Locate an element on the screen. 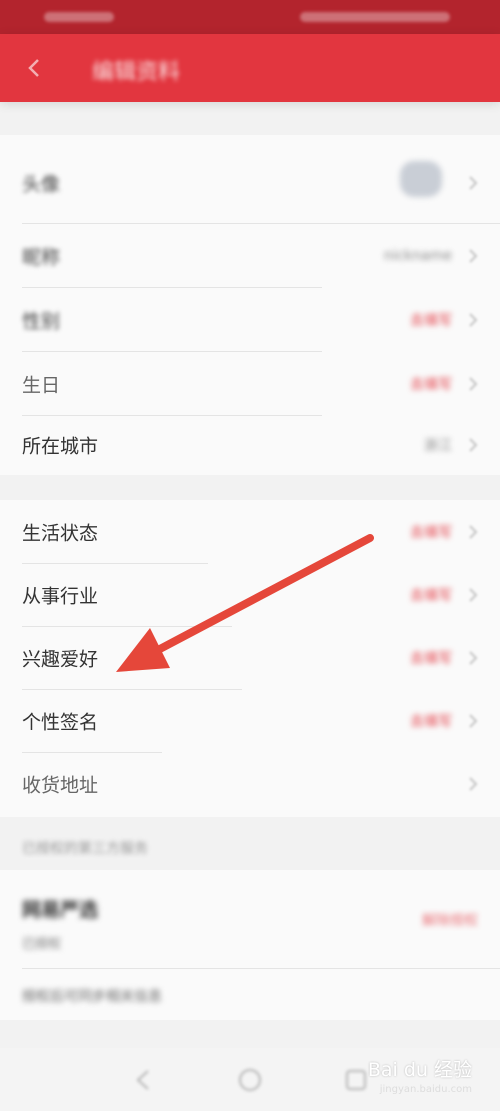 The image size is (500, 1111). page-title: 编辑资料 is located at coordinates (136, 72).